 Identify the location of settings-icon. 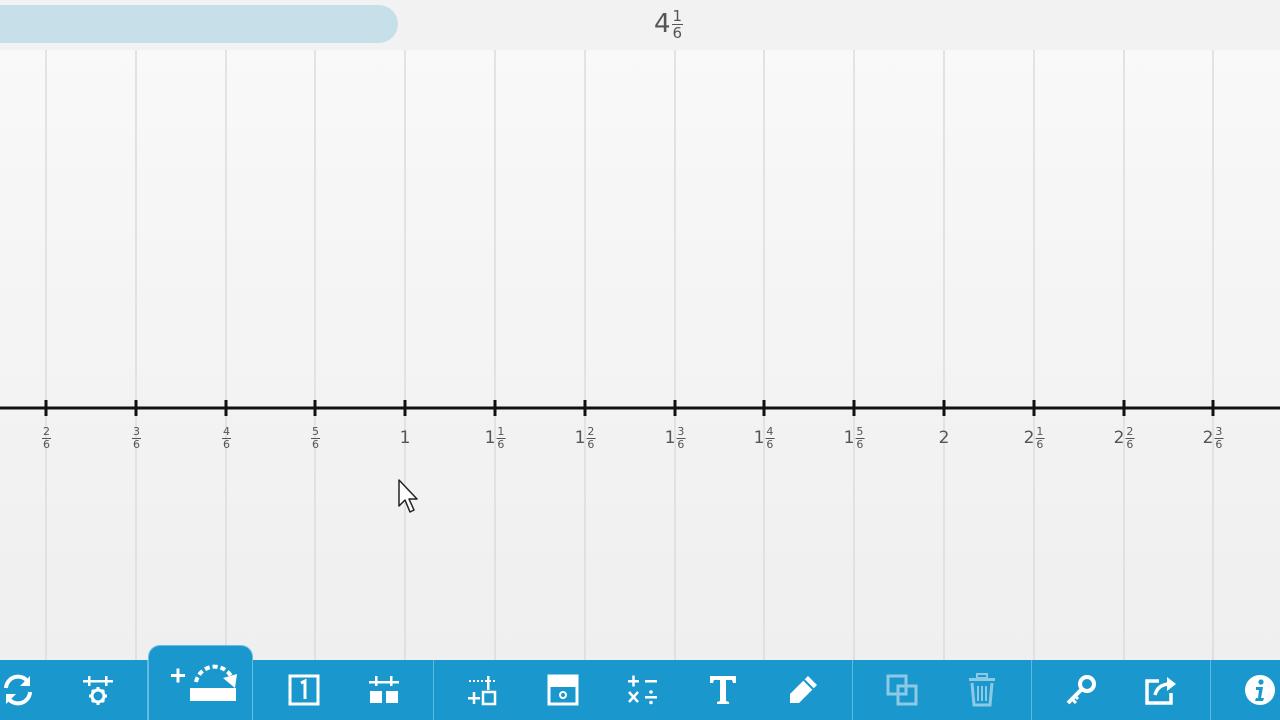
(98, 690).